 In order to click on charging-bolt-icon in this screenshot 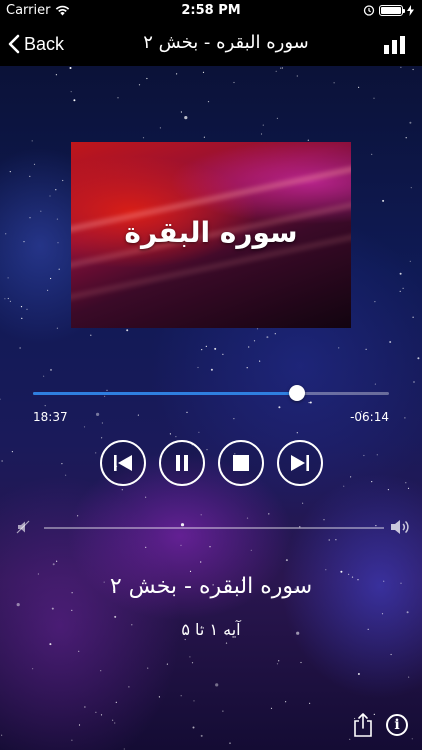, I will do `click(410, 10)`.